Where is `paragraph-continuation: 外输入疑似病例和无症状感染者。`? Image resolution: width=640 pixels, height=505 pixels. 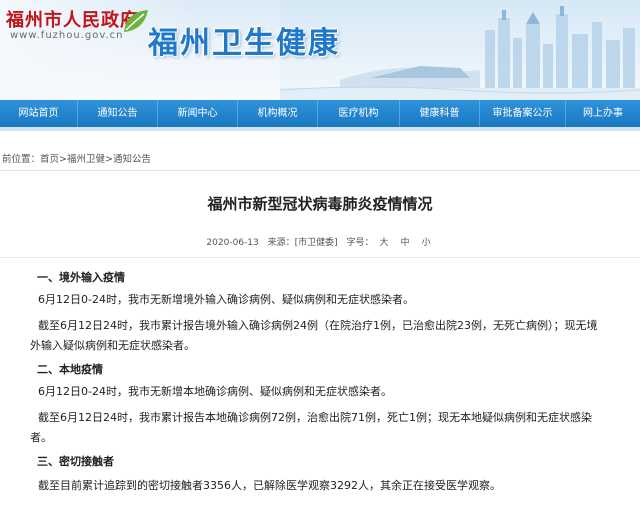 paragraph-continuation: 外输入疑似病例和无症状感染者。 is located at coordinates (112, 345).